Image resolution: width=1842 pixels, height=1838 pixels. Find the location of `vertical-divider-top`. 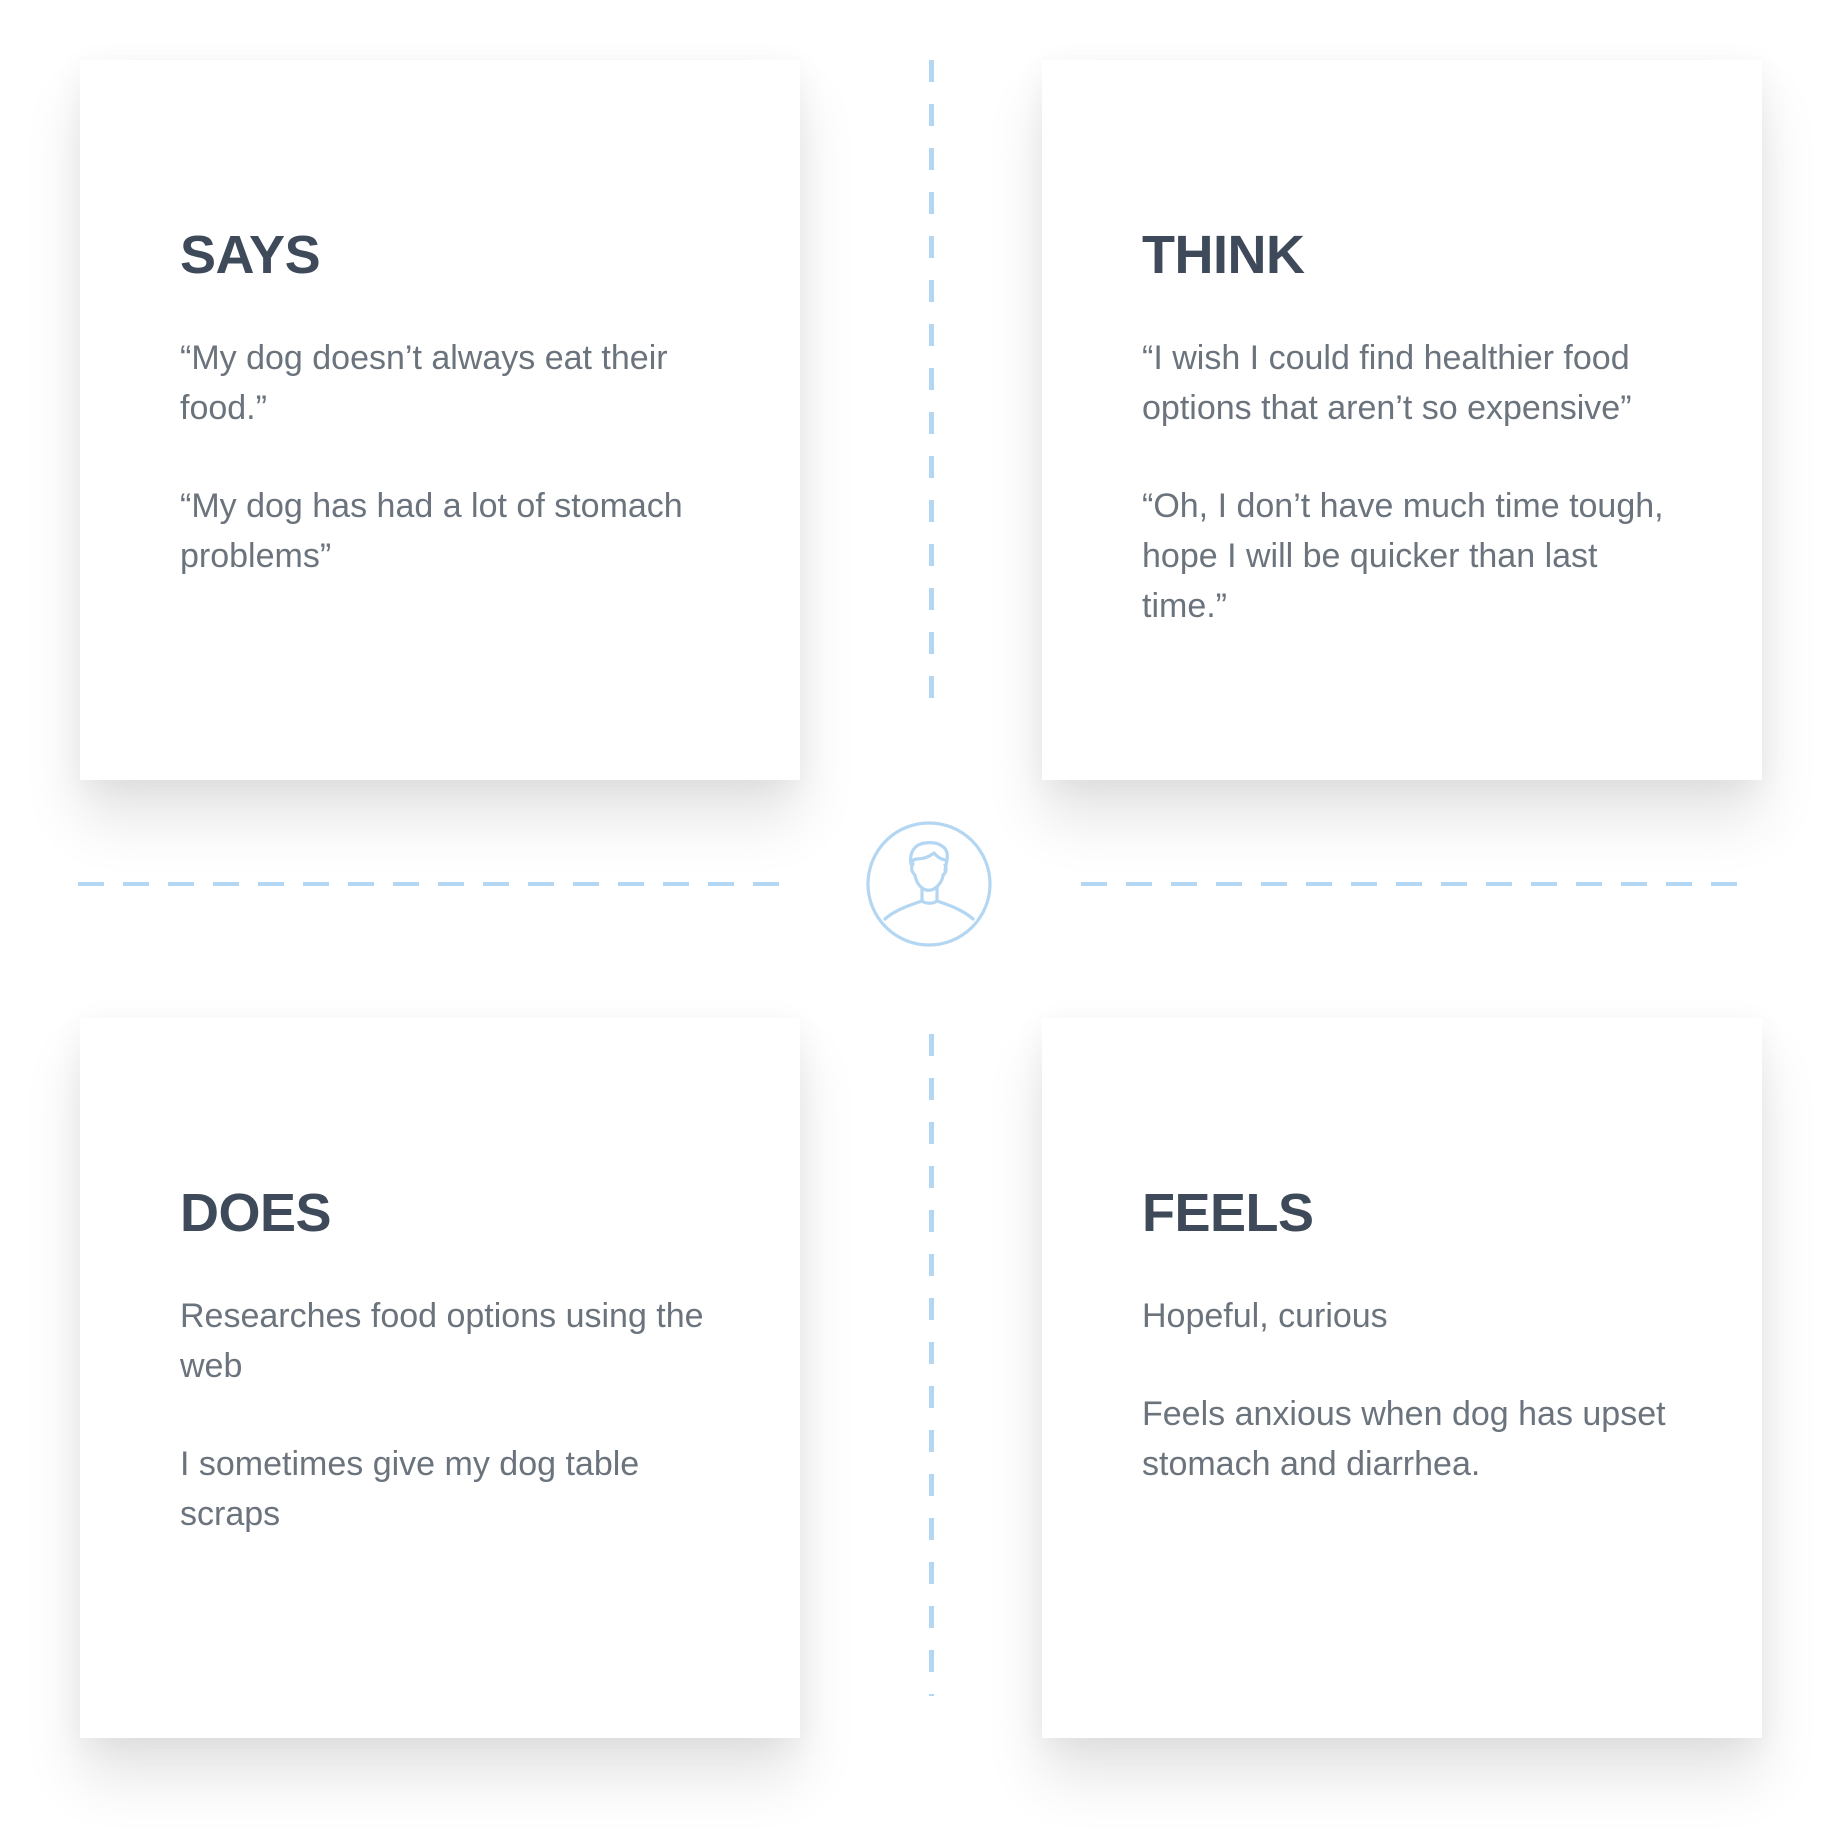

vertical-divider-top is located at coordinates (931, 390).